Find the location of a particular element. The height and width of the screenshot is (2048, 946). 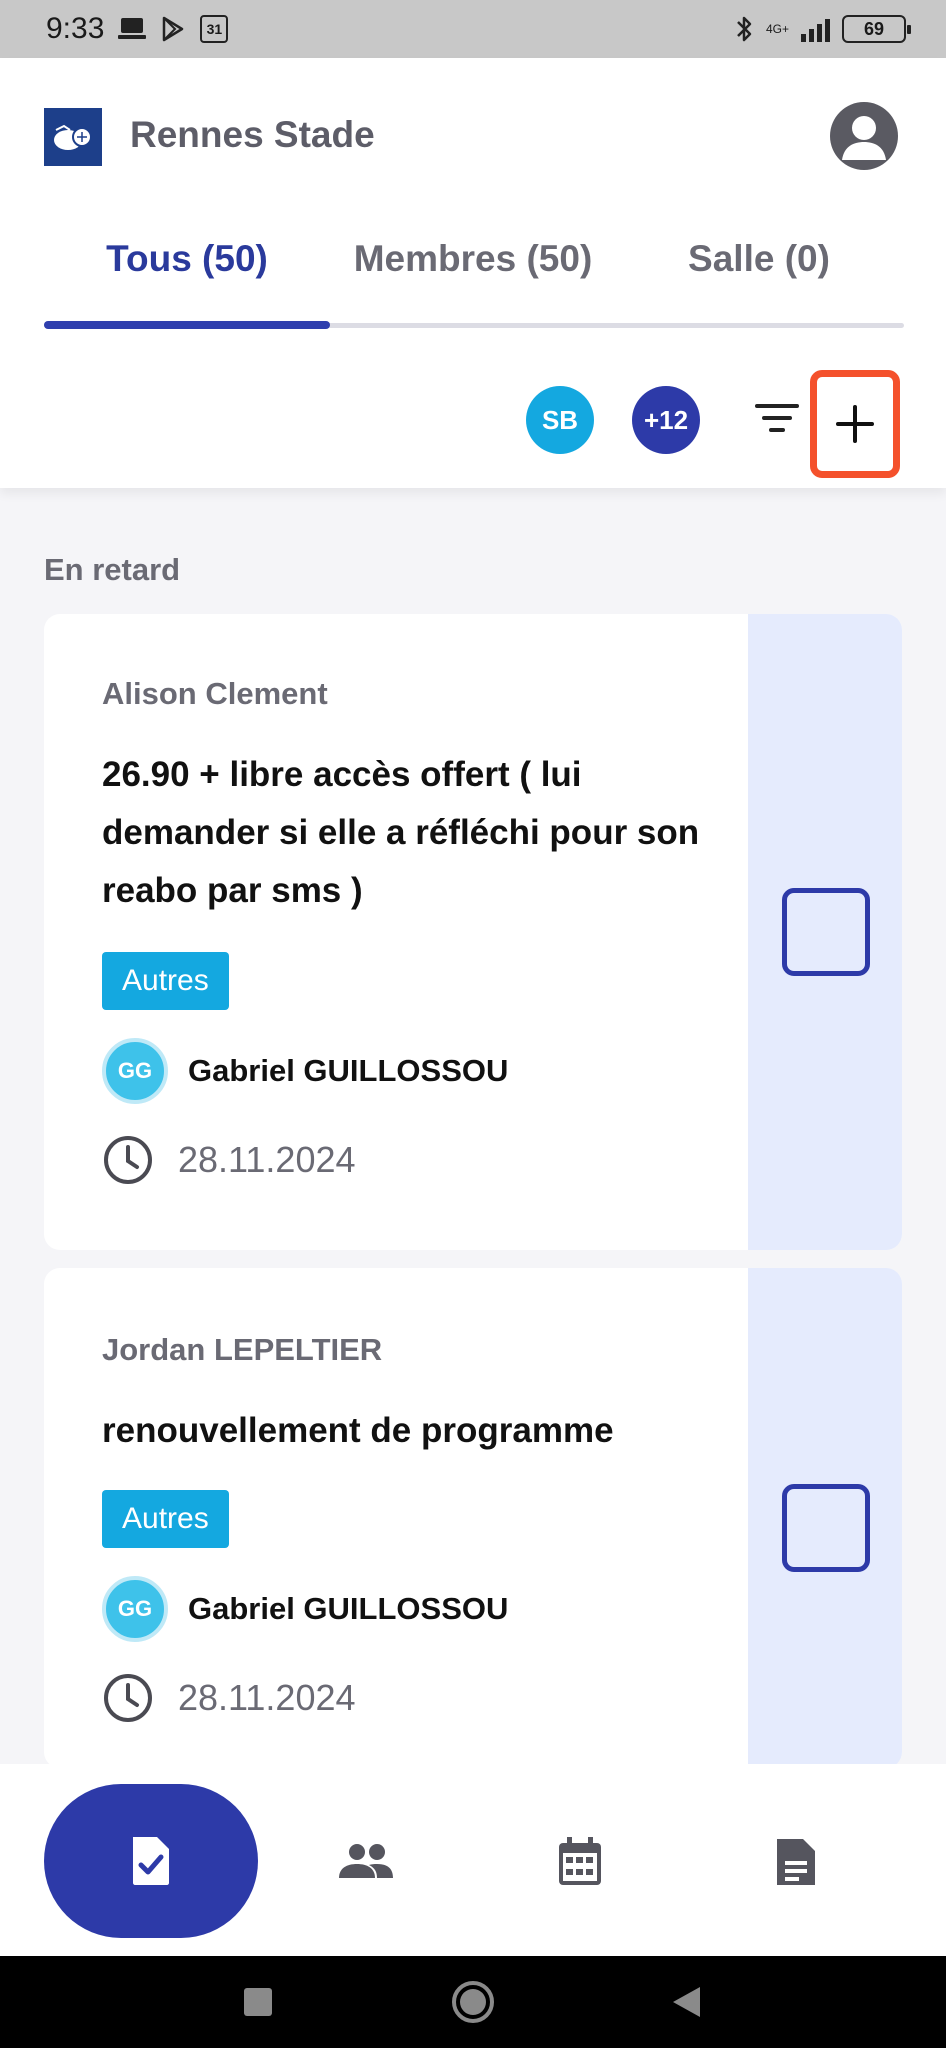

square-icon is located at coordinates (258, 2002).